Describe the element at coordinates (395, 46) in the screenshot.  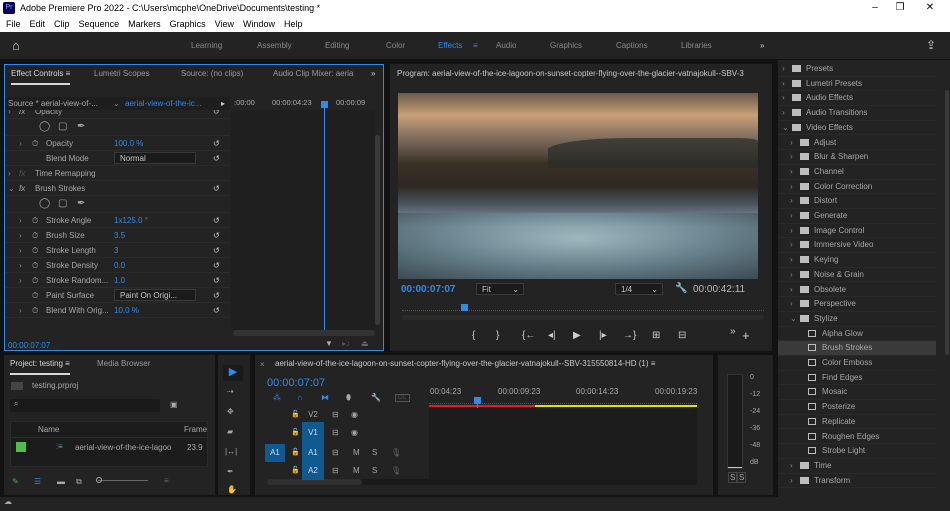
I see `workspace-color: Color` at that location.